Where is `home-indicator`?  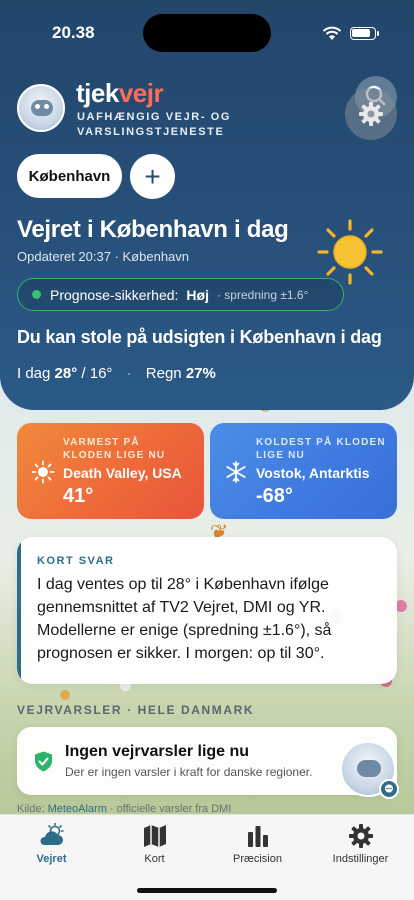
home-indicator is located at coordinates (207, 890).